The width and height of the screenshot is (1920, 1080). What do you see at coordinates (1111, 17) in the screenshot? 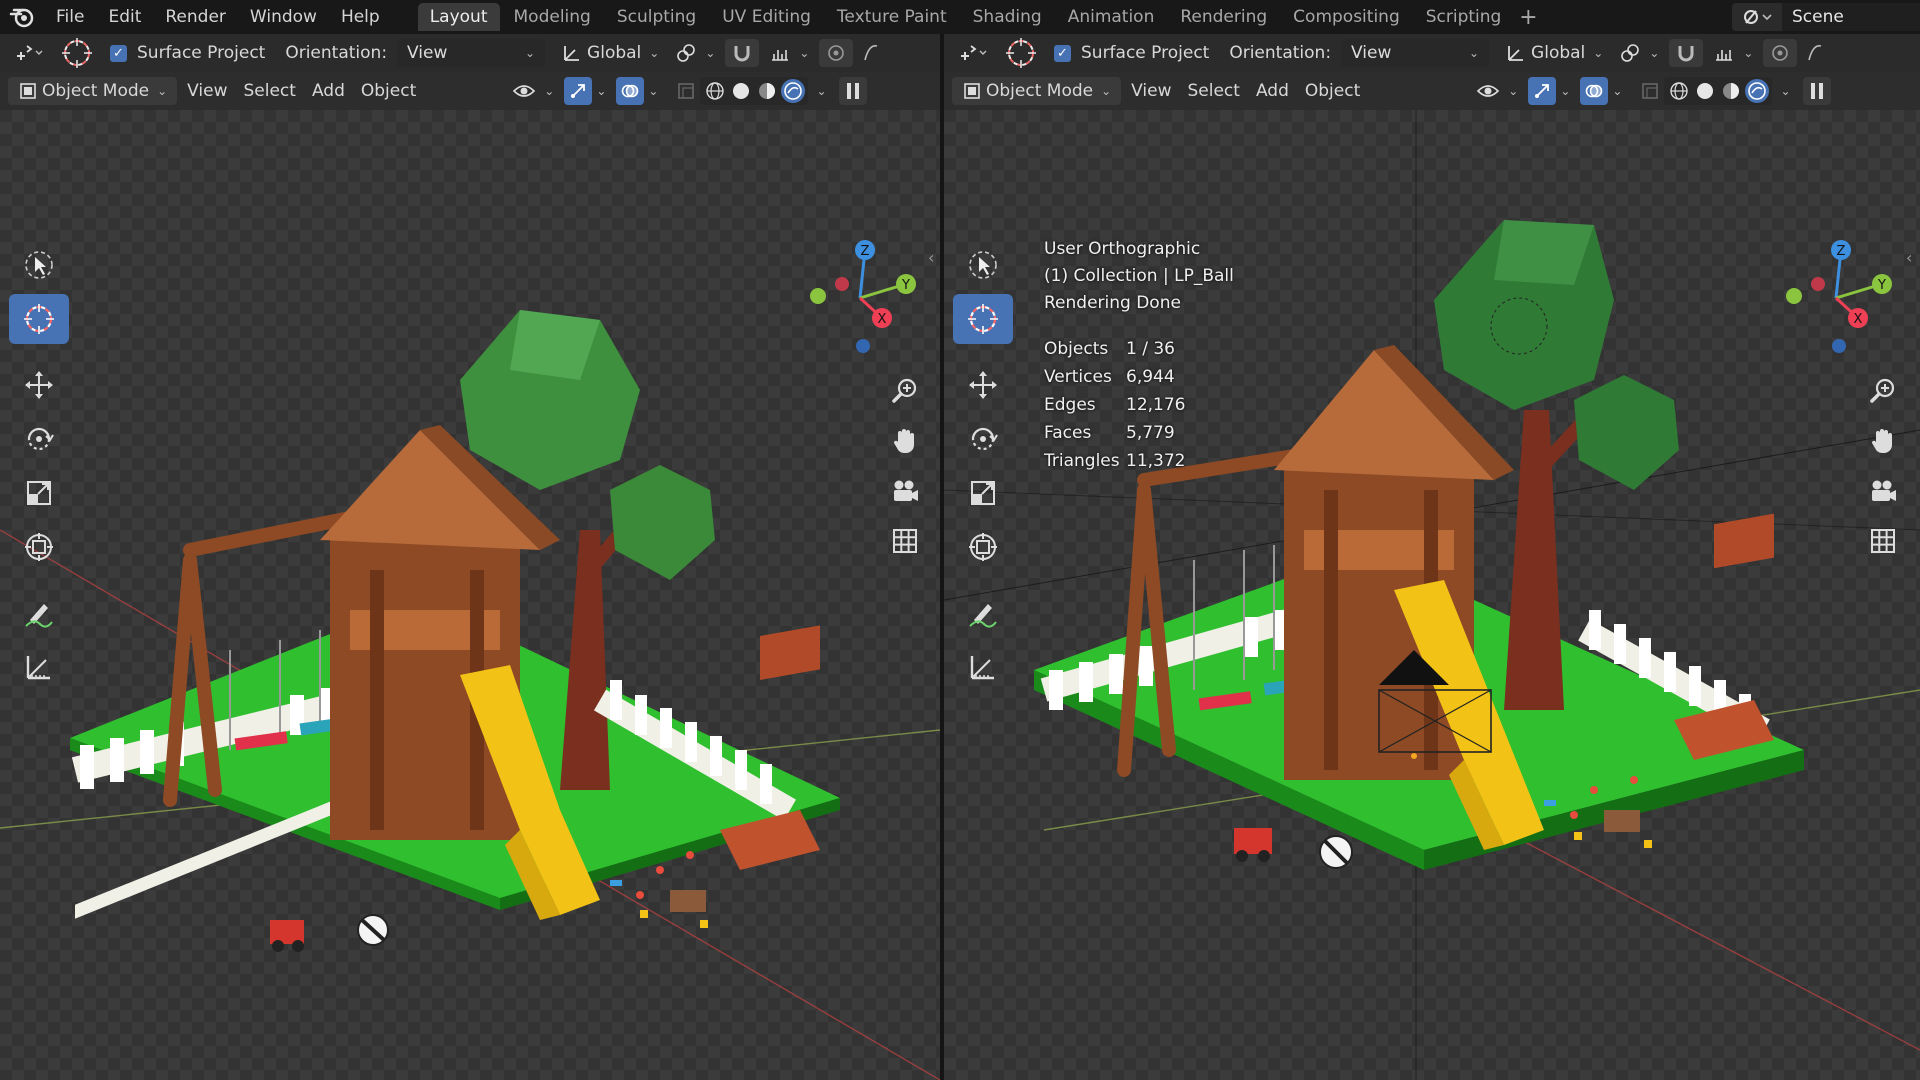
I see `tab-animation: Animation` at bounding box center [1111, 17].